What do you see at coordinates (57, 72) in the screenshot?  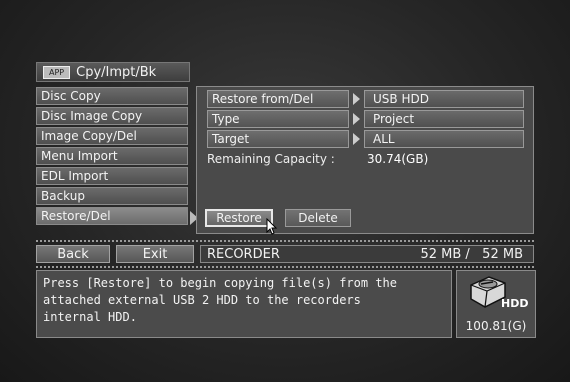 I see `app-badge: APP` at bounding box center [57, 72].